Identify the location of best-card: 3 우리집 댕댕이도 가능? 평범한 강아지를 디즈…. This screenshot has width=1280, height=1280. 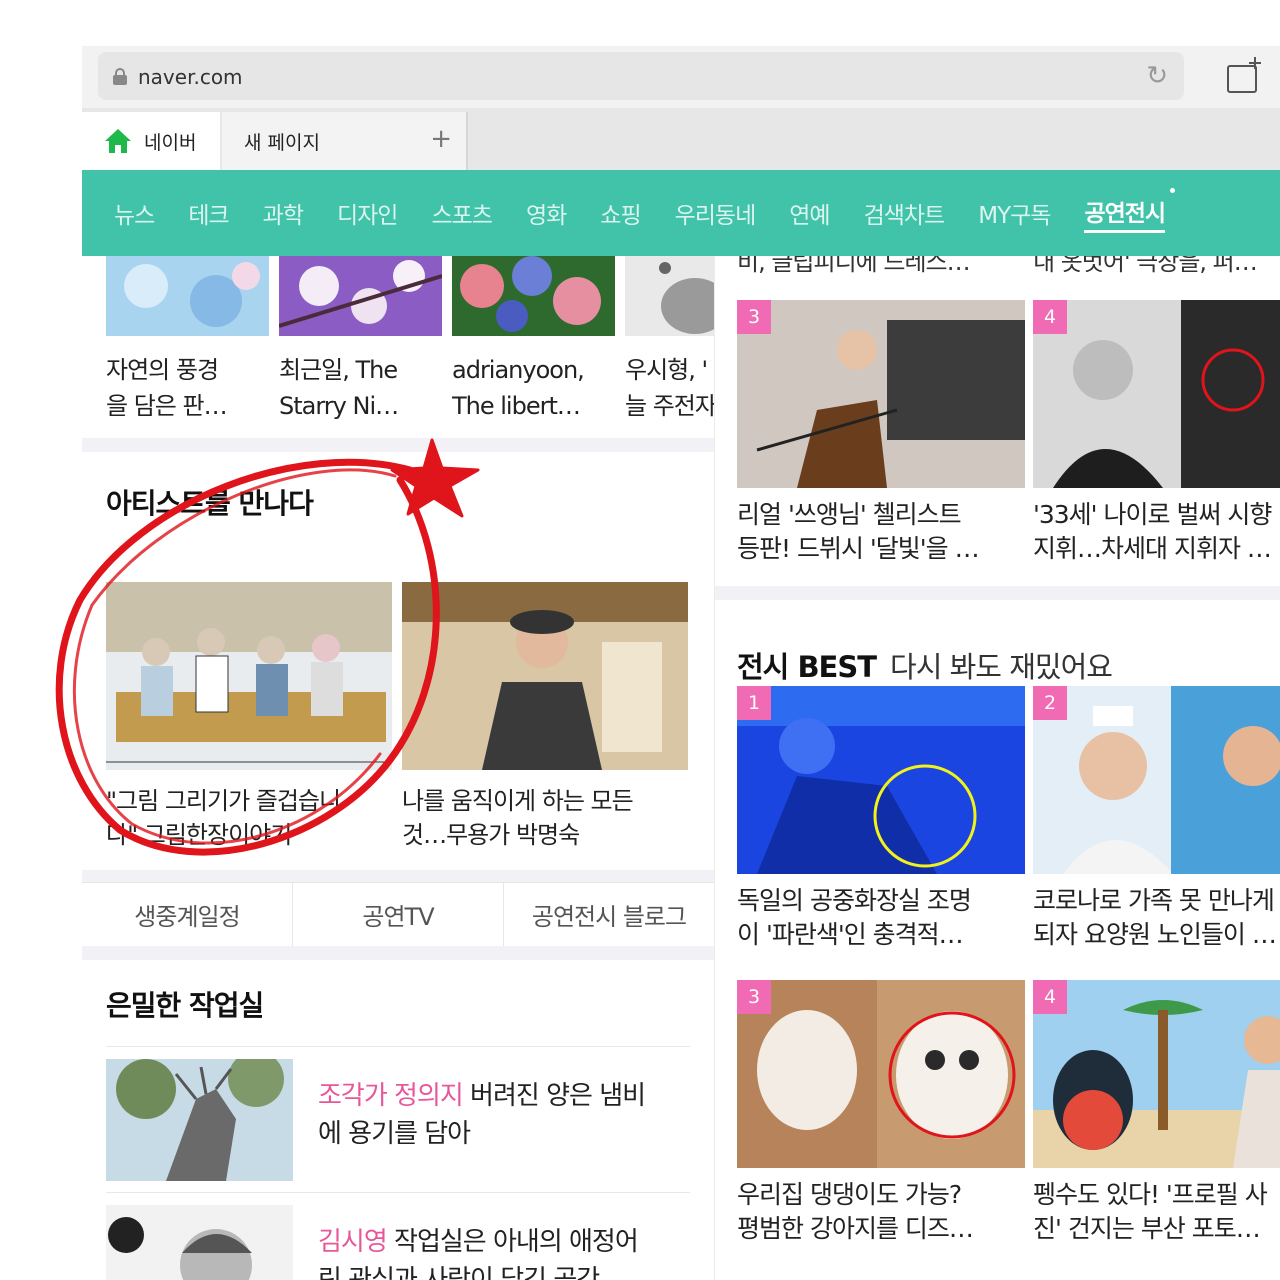
(881, 1113).